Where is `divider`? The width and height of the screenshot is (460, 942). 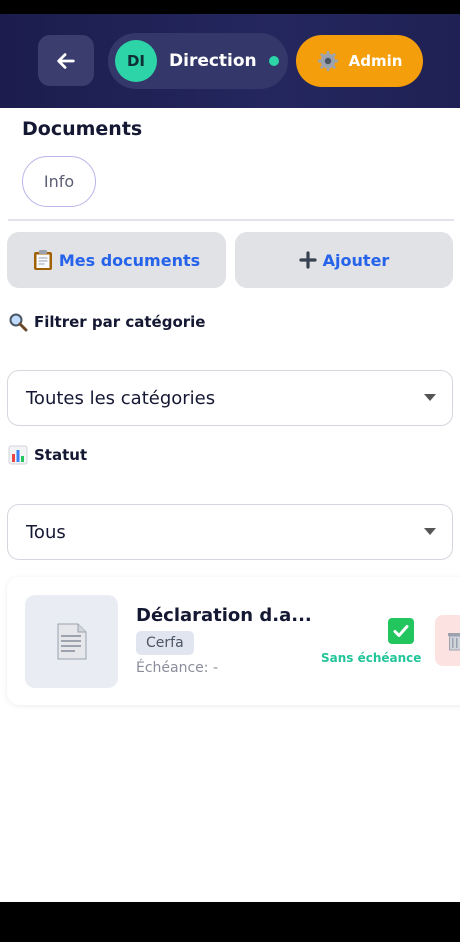
divider is located at coordinates (231, 220).